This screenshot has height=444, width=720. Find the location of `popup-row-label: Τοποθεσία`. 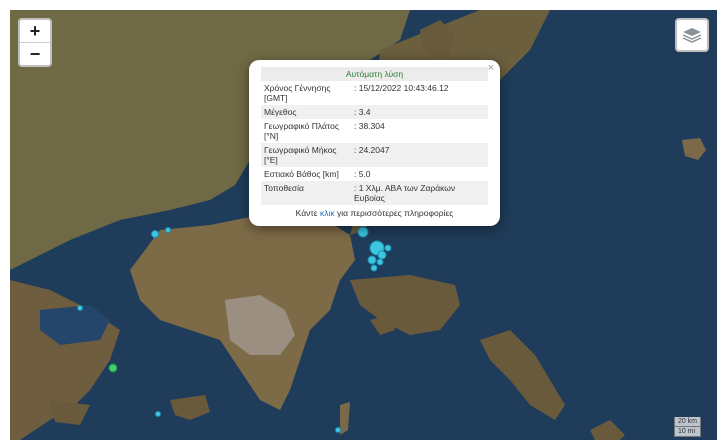

popup-row-label: Τοποθεσία is located at coordinates (306, 193).